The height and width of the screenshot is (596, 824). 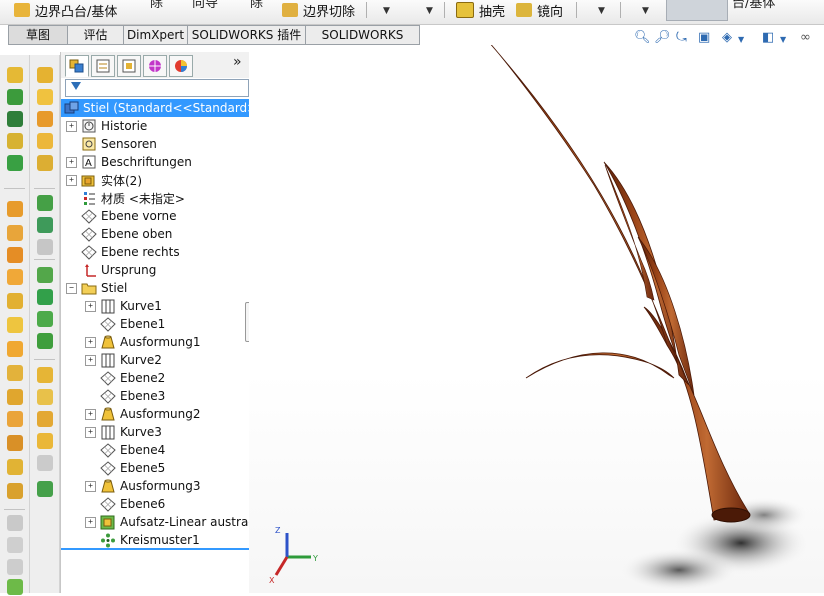 I want to click on split-icon, so click(x=45, y=489).